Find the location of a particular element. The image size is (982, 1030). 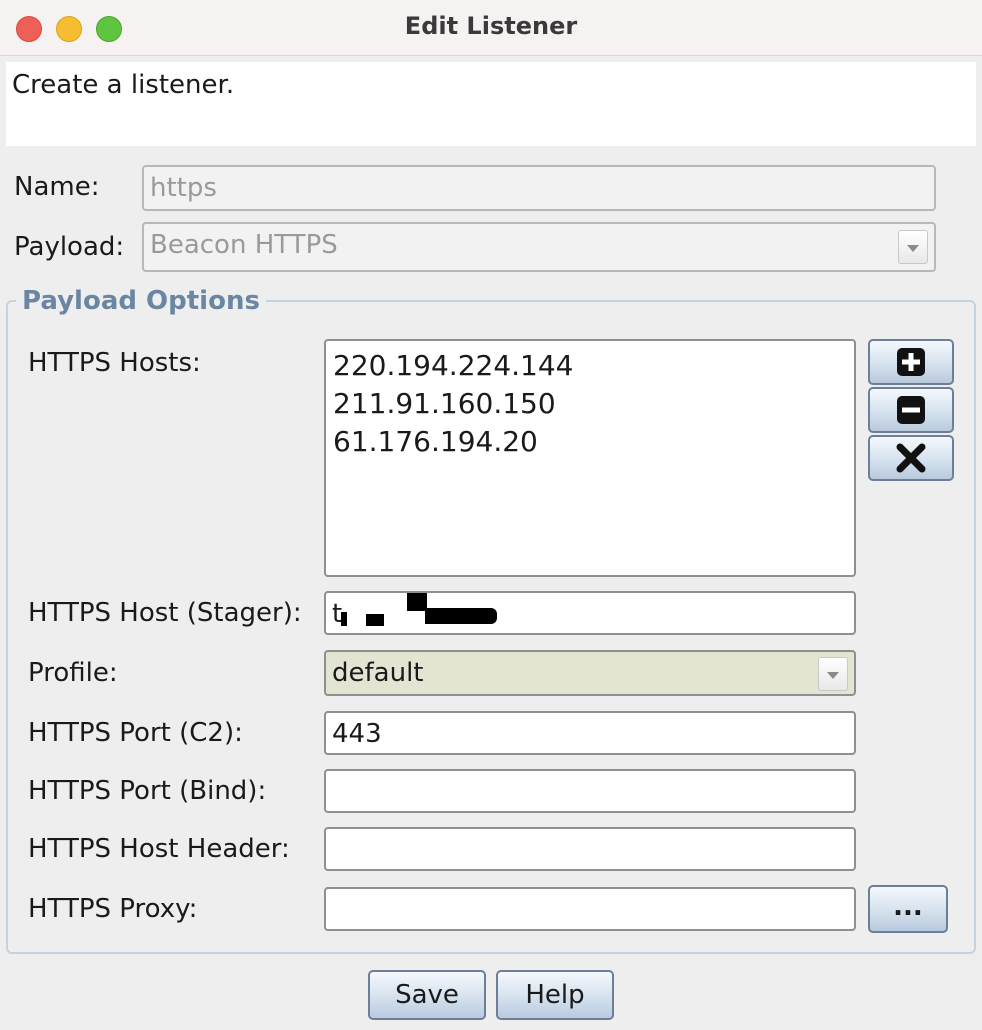

port-bind-label: HTTPS Port (Bind): is located at coordinates (147, 791).